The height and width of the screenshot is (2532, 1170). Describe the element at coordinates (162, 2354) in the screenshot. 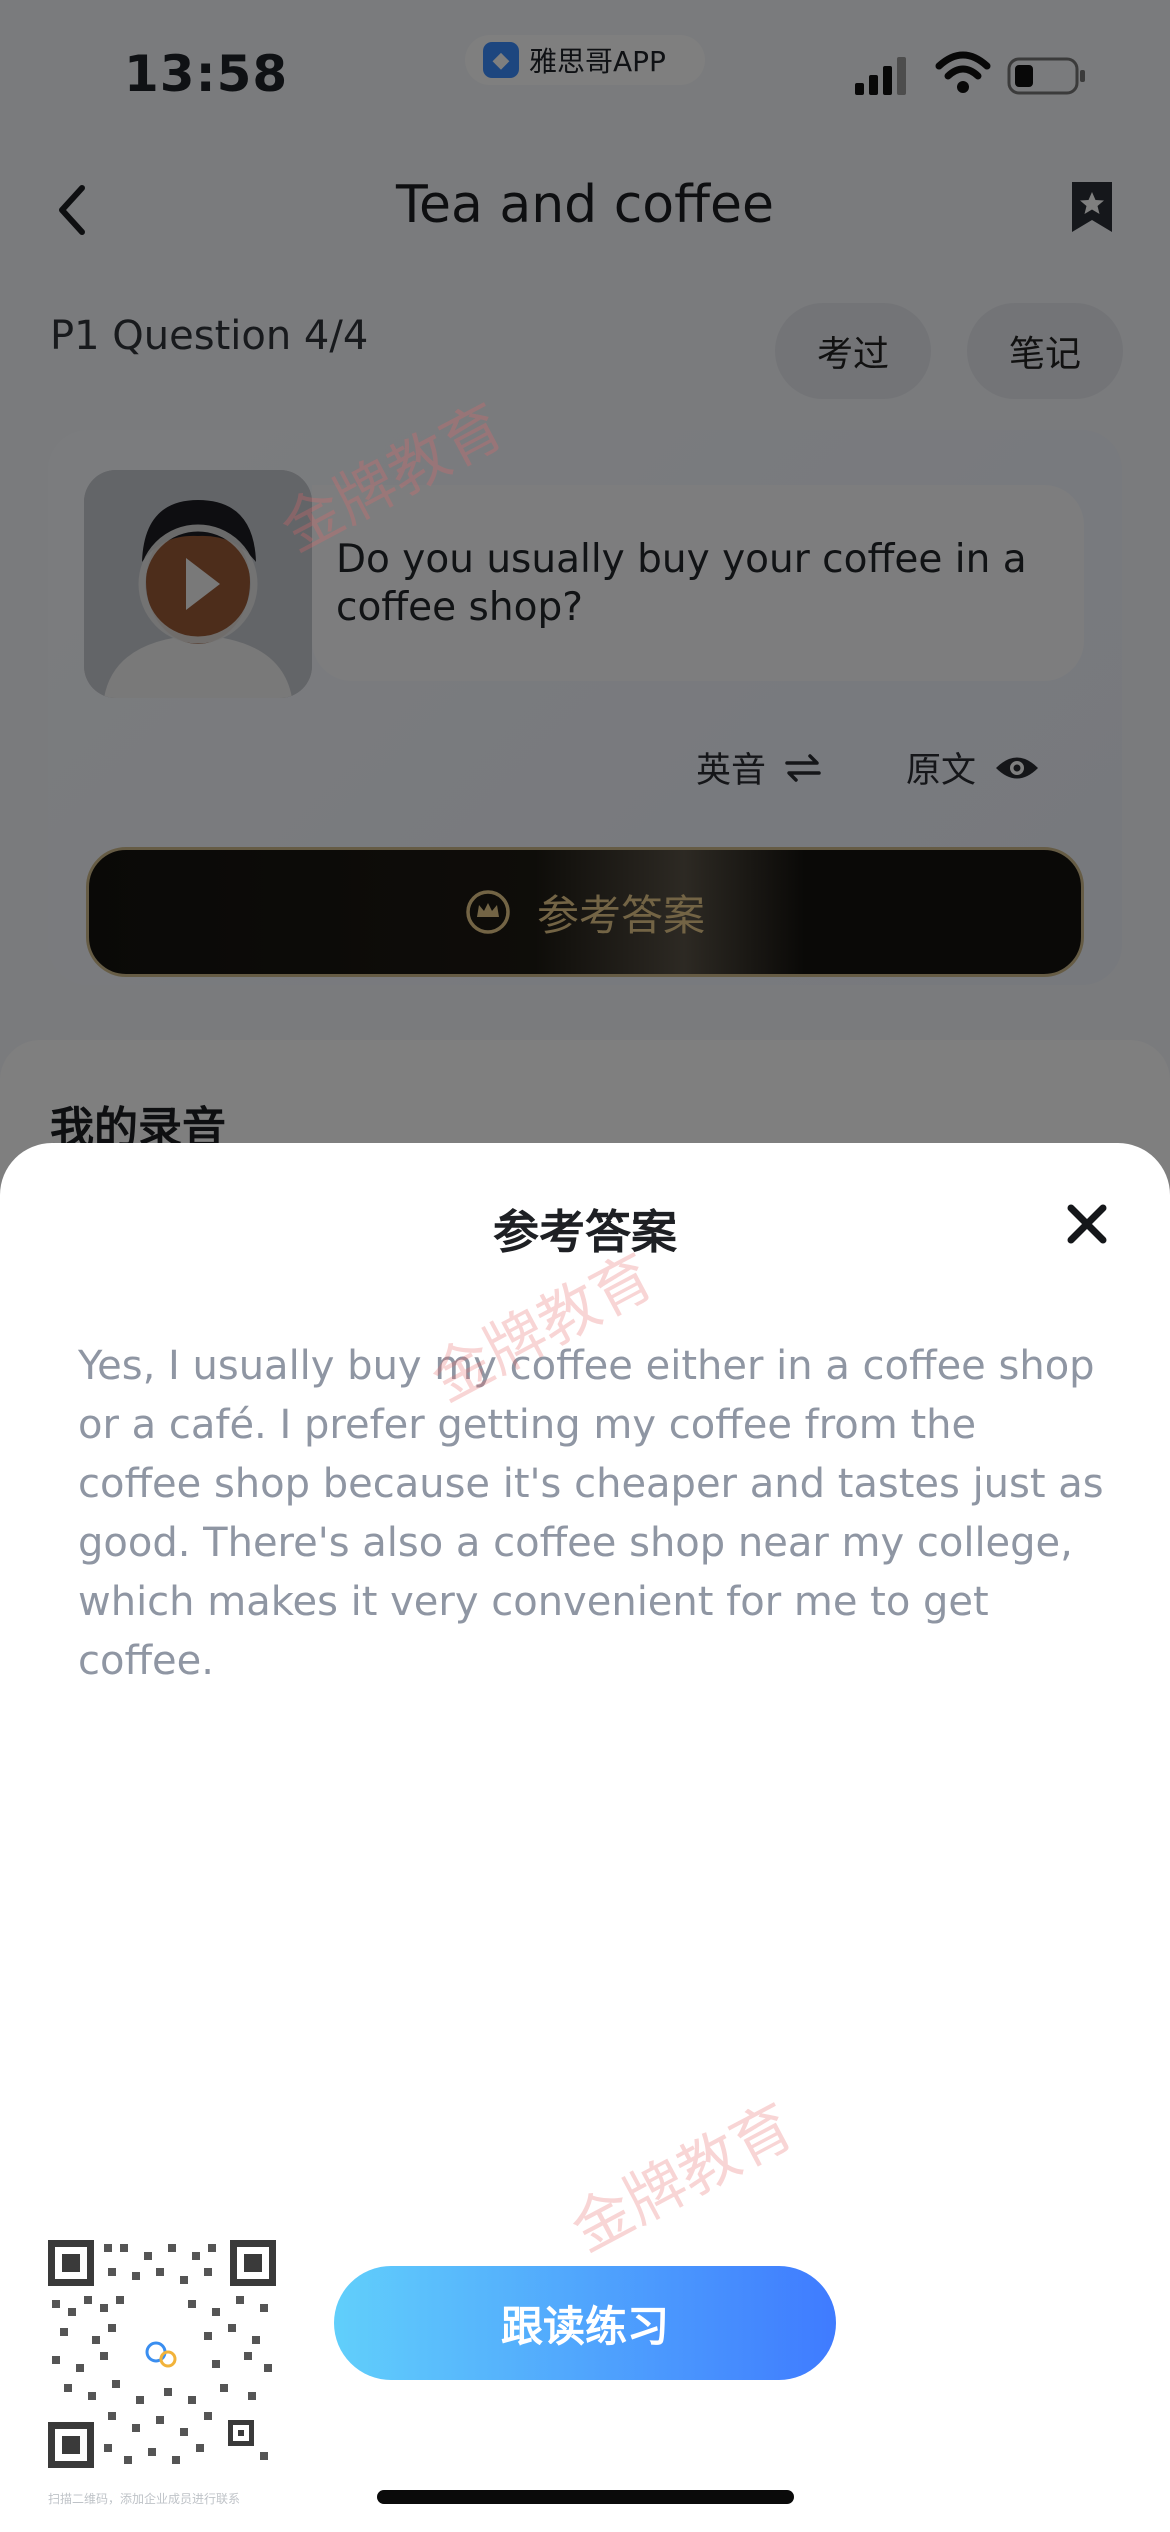

I see `qr-code-image` at that location.